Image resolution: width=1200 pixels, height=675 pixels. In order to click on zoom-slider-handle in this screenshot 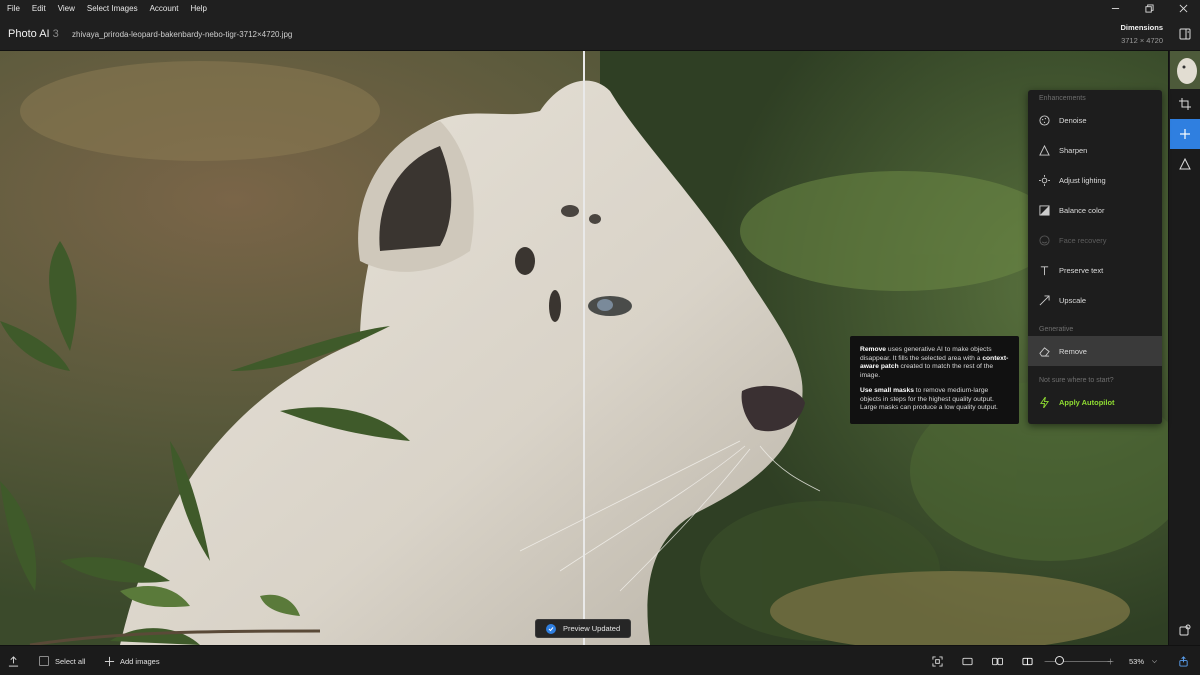, I will do `click(1059, 660)`.